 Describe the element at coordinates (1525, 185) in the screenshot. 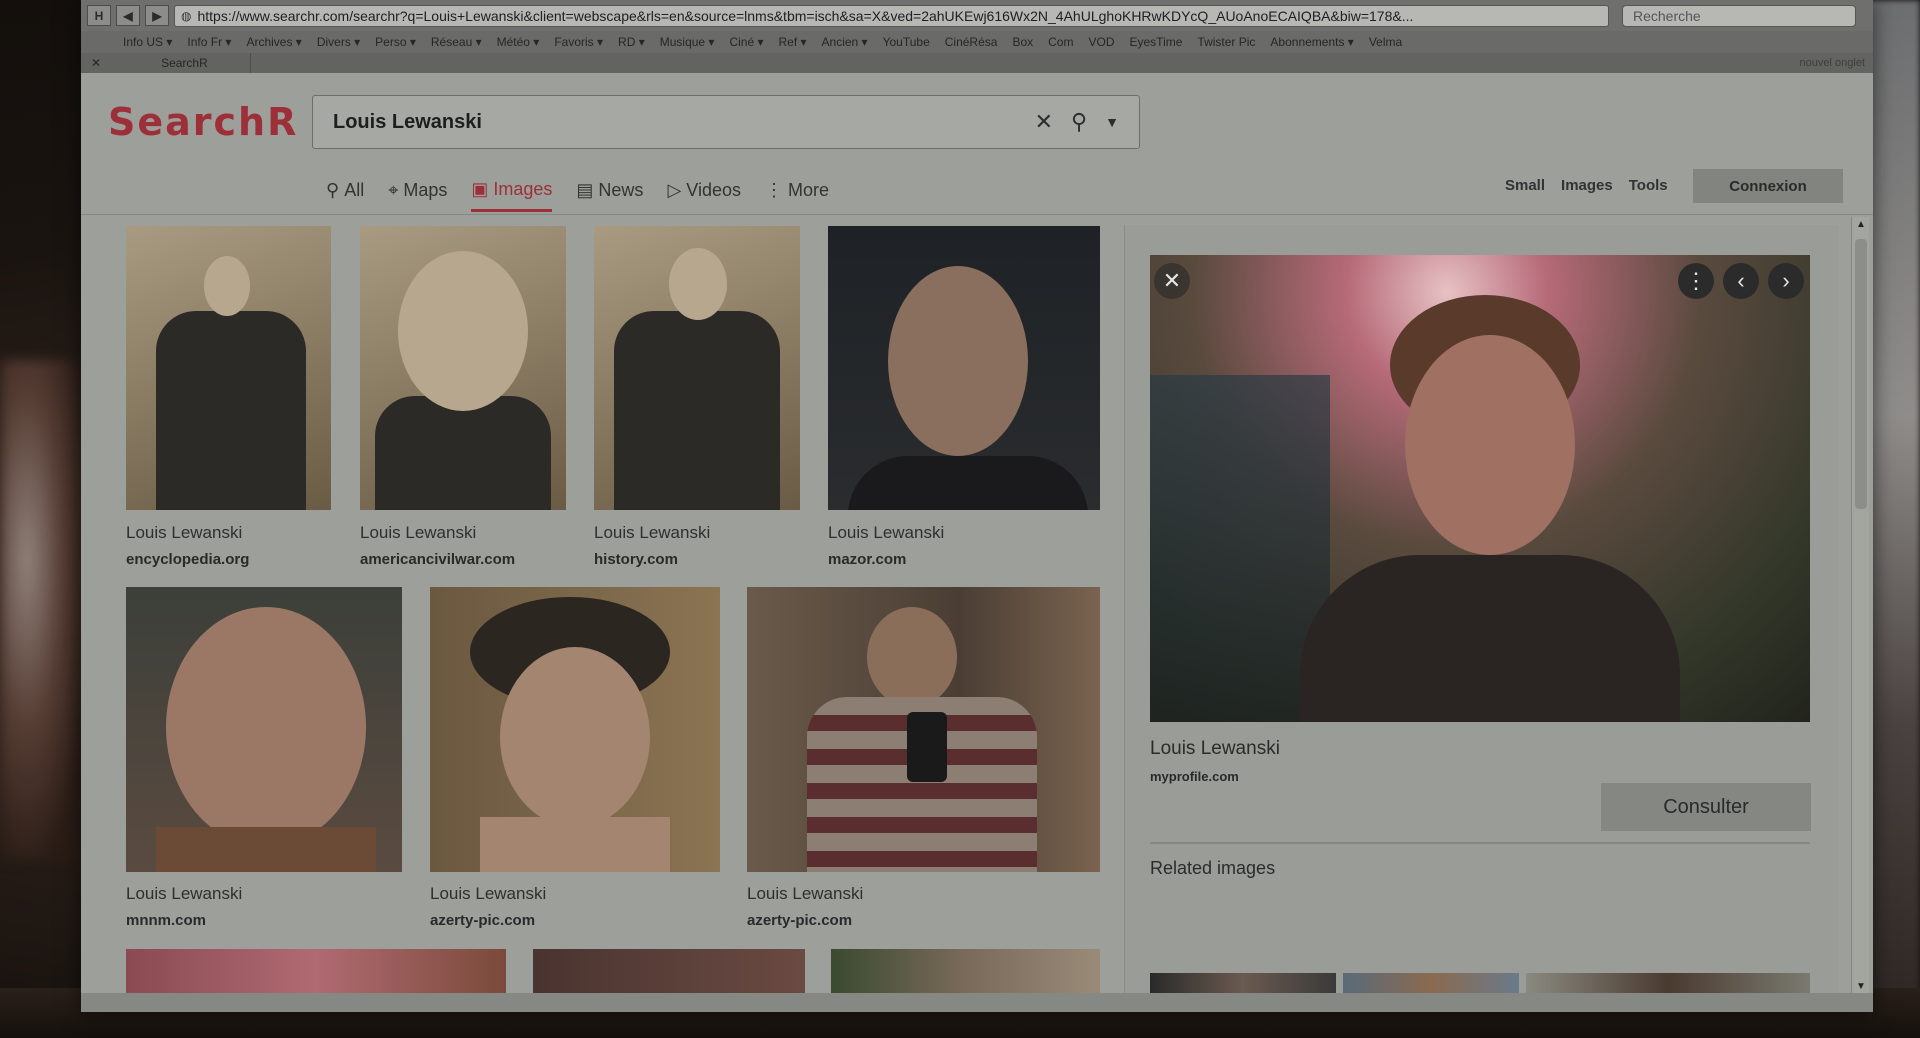

I see `link-small: Small` at that location.